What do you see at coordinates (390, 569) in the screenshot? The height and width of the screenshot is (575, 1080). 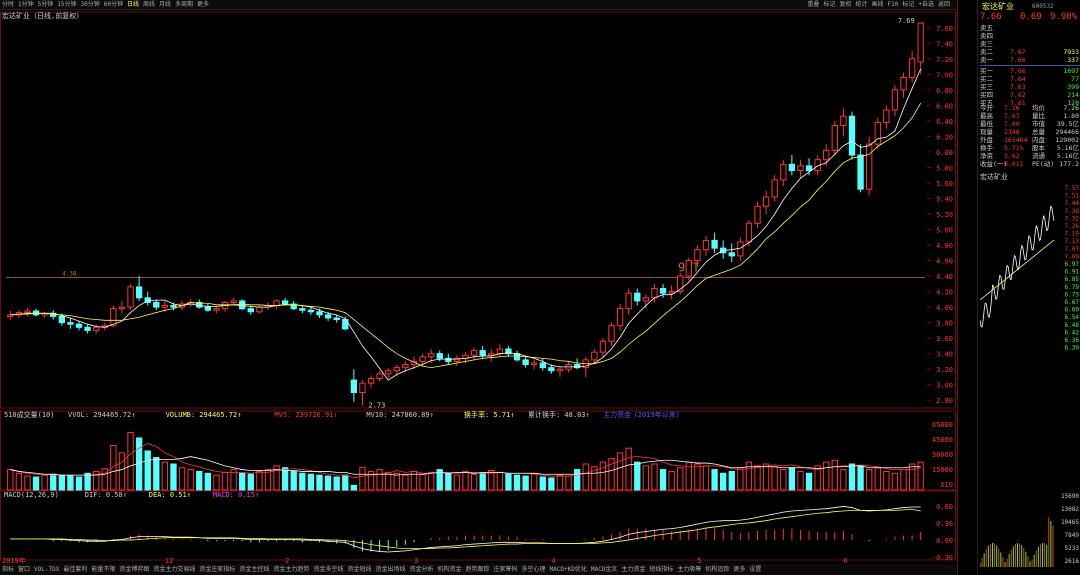 I see `indicator-tab: 资金出场线` at bounding box center [390, 569].